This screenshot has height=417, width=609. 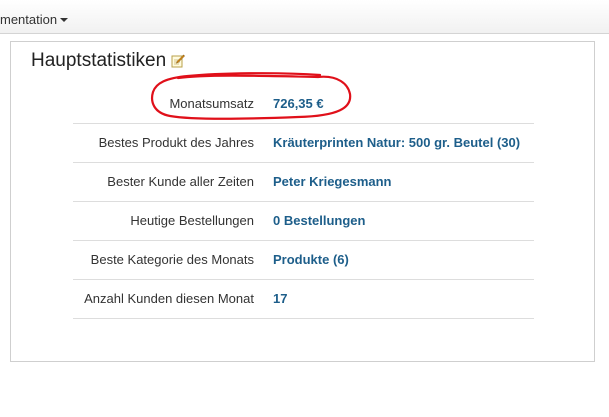 I want to click on table-row: Heutige Bestellungen 0 Bestellungen, so click(x=303, y=221).